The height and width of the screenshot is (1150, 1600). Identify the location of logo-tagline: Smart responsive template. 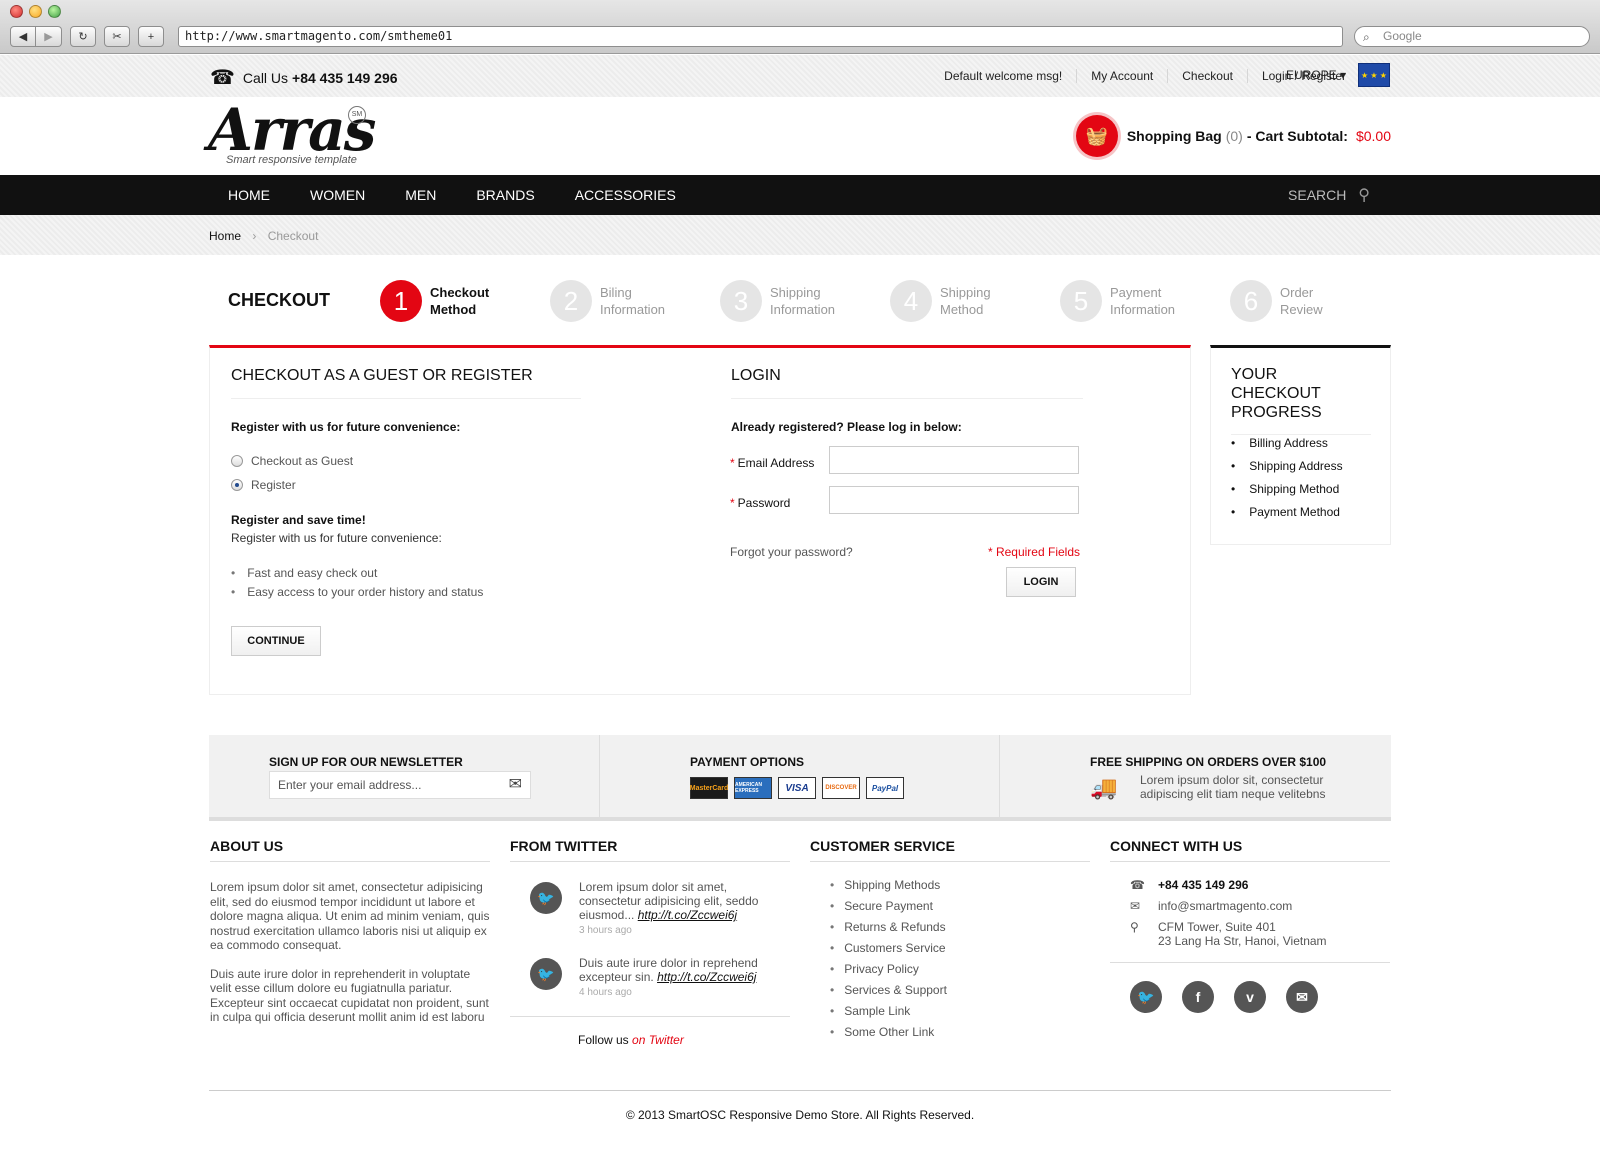
(291, 160).